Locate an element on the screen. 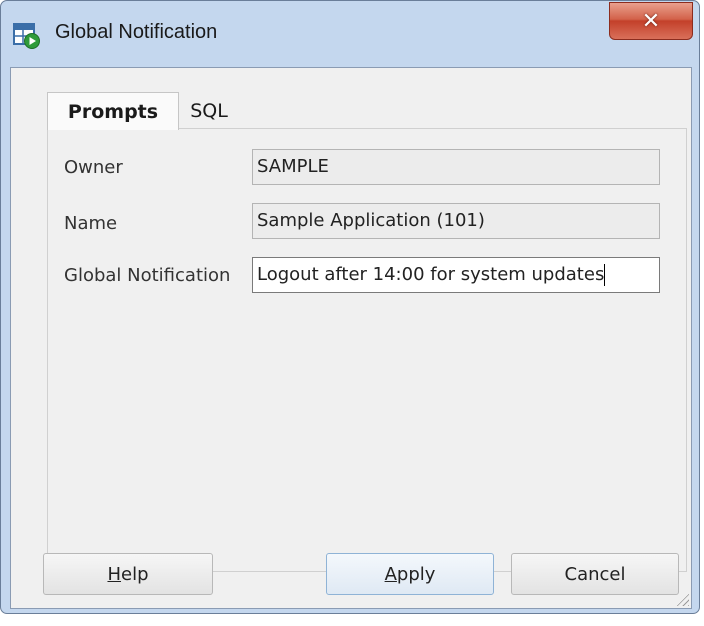 Image resolution: width=704 pixels, height=626 pixels. text-caret is located at coordinates (605, 275).